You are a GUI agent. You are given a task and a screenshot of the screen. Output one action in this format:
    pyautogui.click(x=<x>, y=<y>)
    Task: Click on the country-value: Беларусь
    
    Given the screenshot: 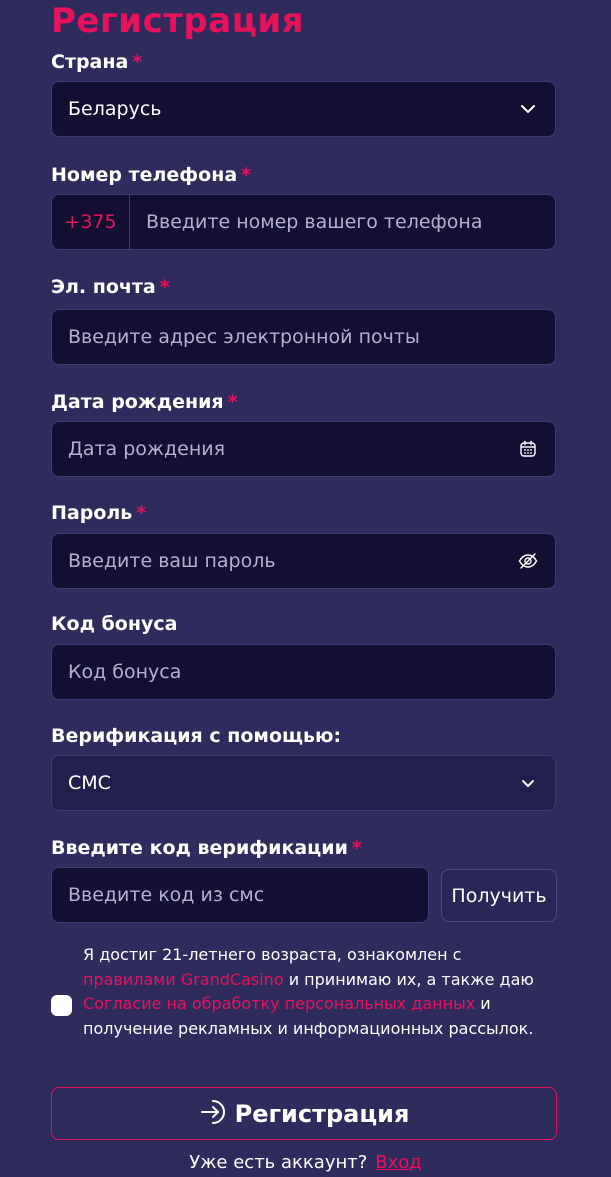 What is the action you would take?
    pyautogui.click(x=115, y=109)
    